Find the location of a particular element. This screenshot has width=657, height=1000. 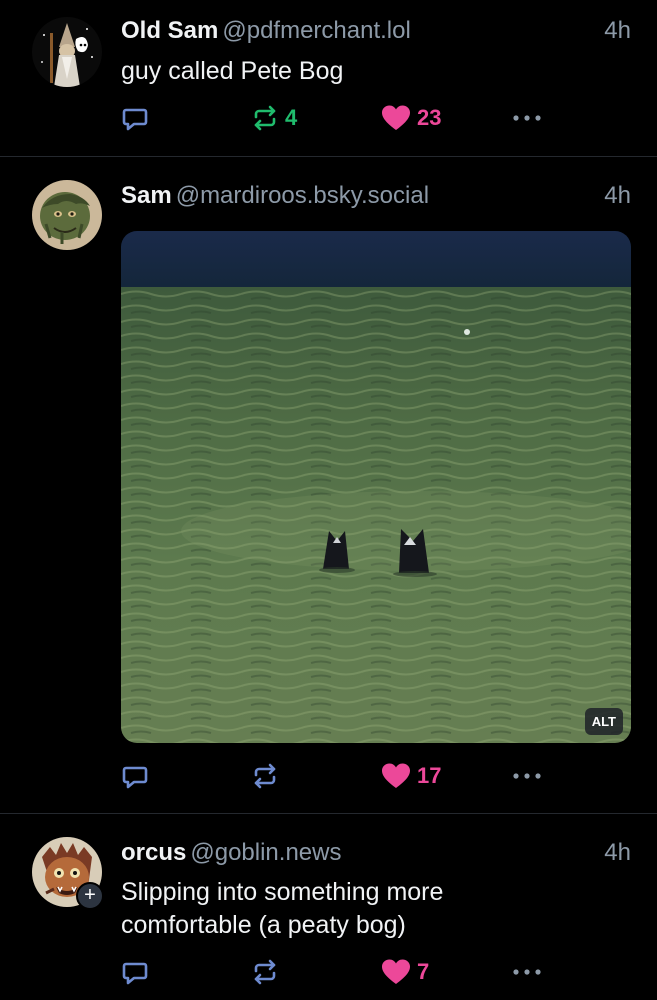

post-actions: 7 is located at coordinates (336, 972).